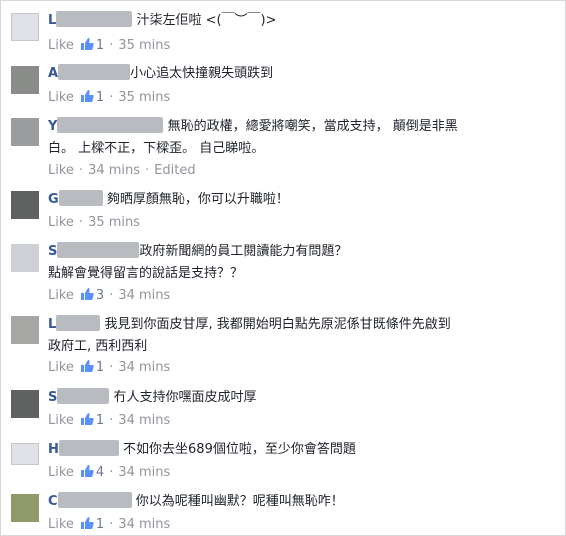  Describe the element at coordinates (197, 199) in the screenshot. I see `comment-text: 夠晒厚顏無恥，你可以升職啦！` at that location.